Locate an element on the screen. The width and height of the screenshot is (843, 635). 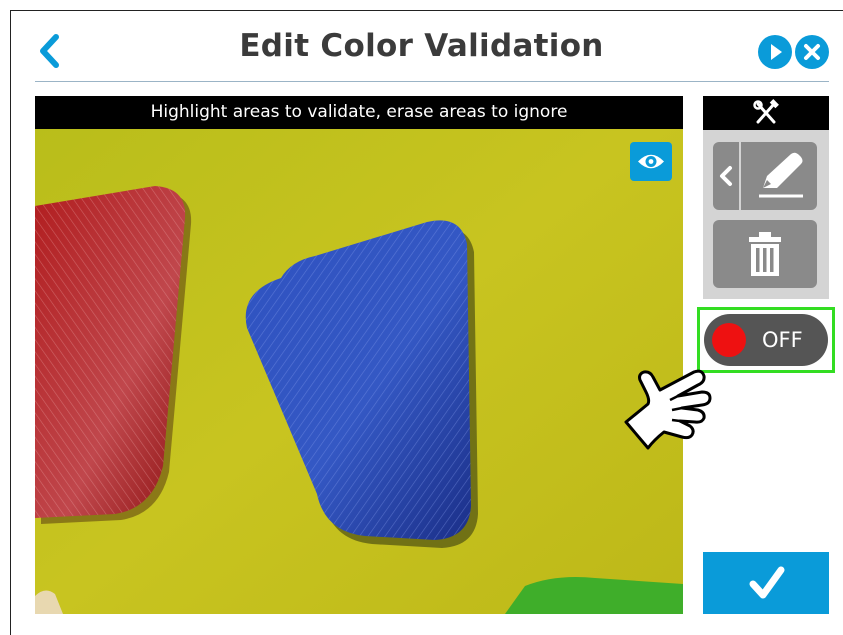
play-button is located at coordinates (775, 52).